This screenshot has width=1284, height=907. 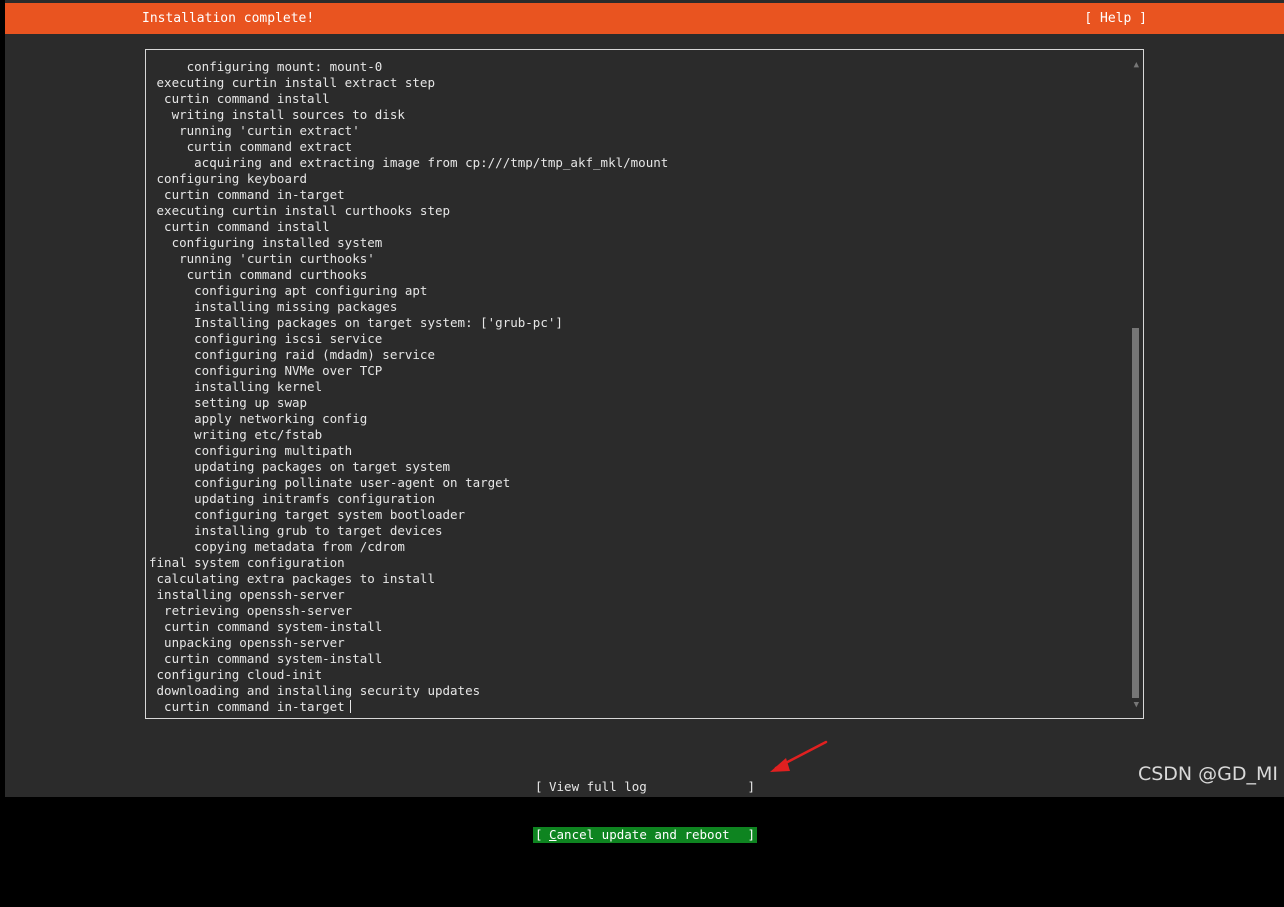 What do you see at coordinates (292, 82) in the screenshot?
I see `log-line: executing curtin install extract step` at bounding box center [292, 82].